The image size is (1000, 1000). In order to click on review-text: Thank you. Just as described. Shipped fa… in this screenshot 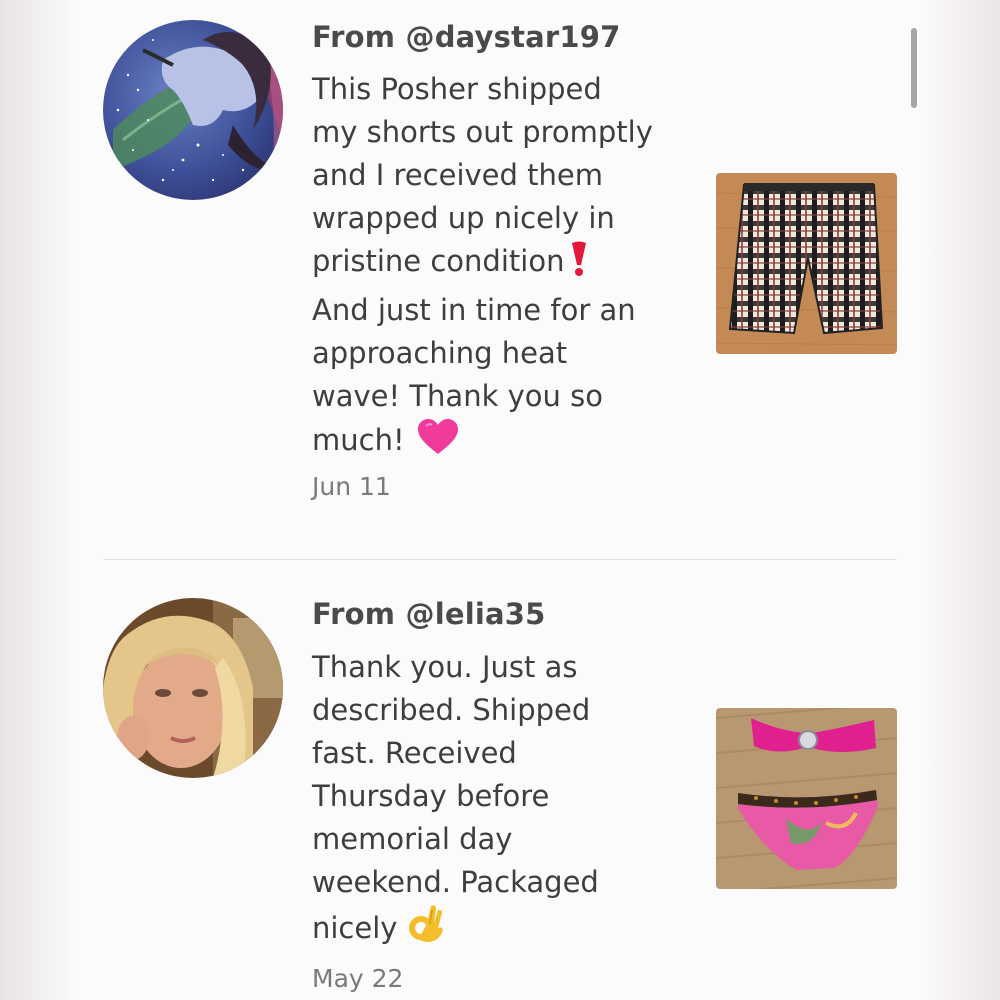, I will do `click(502, 801)`.